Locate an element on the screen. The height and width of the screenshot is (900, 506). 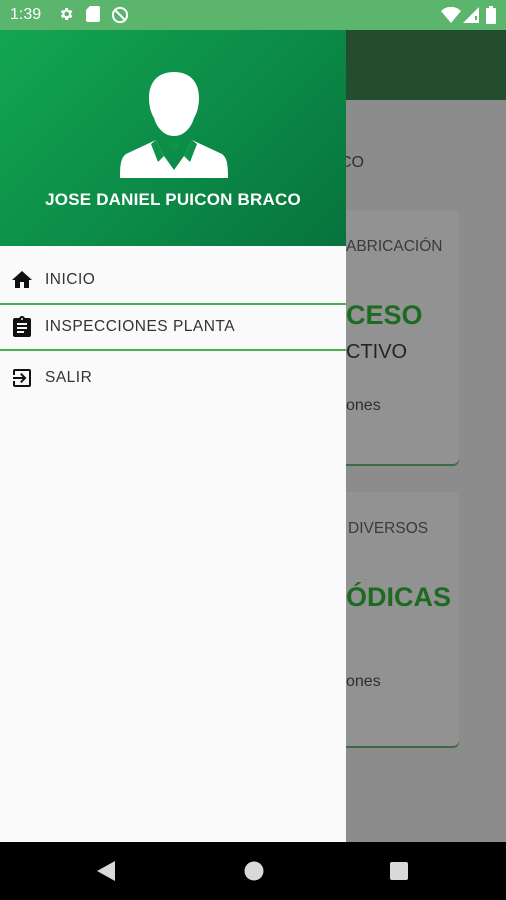
user-avatar-icon is located at coordinates (174, 125).